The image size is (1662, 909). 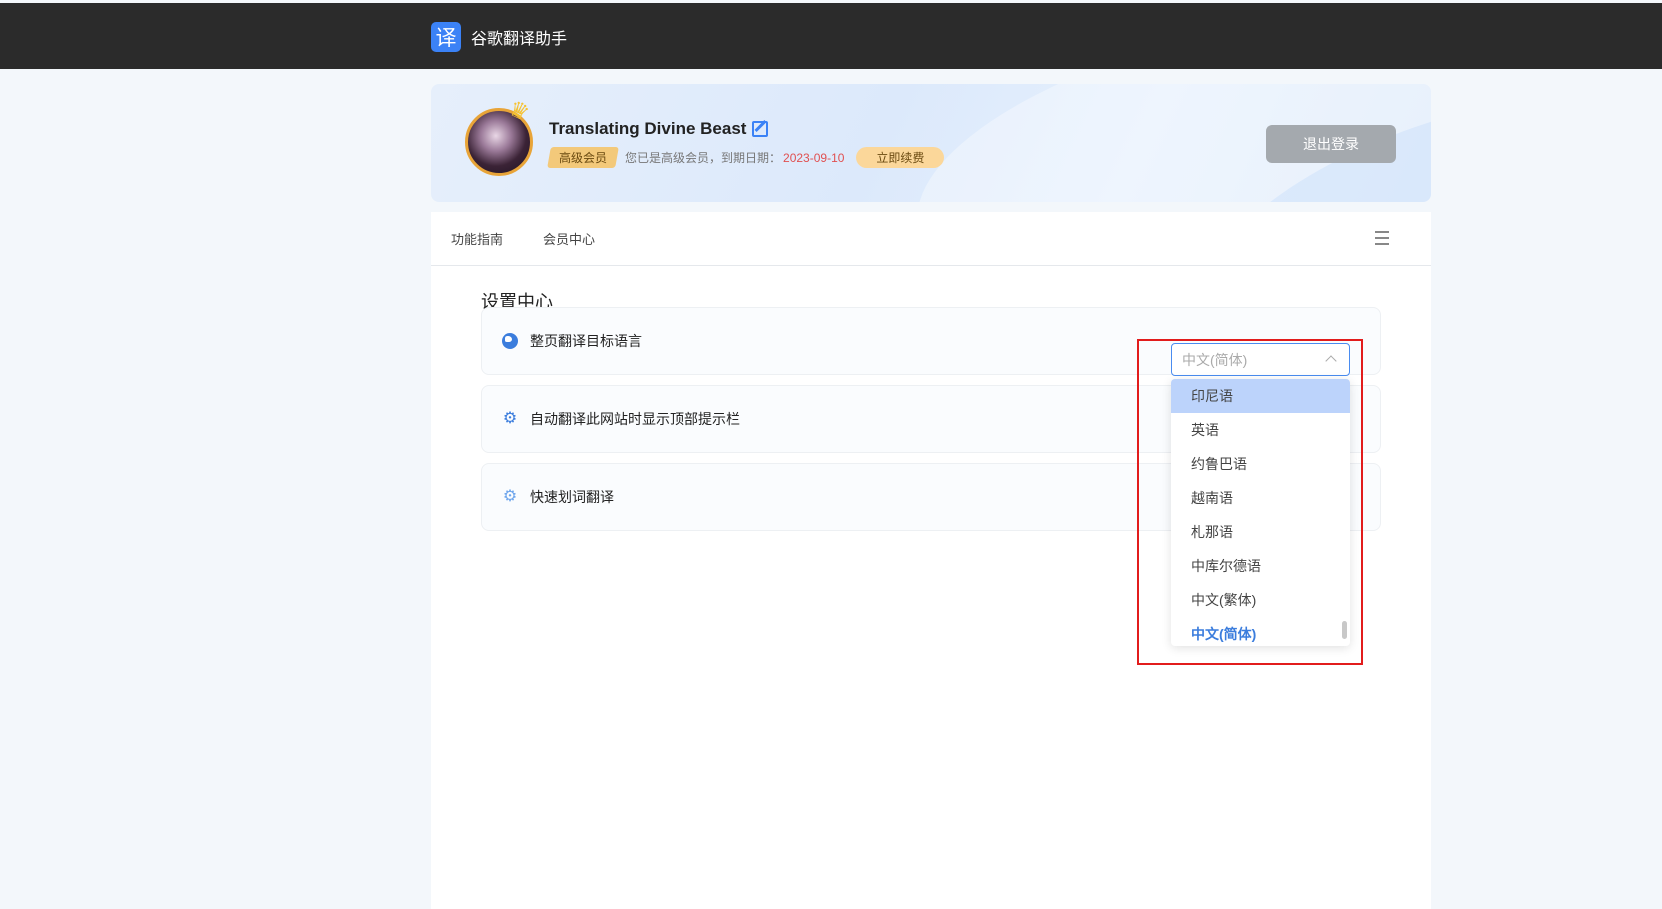 I want to click on edit-icon, so click(x=760, y=129).